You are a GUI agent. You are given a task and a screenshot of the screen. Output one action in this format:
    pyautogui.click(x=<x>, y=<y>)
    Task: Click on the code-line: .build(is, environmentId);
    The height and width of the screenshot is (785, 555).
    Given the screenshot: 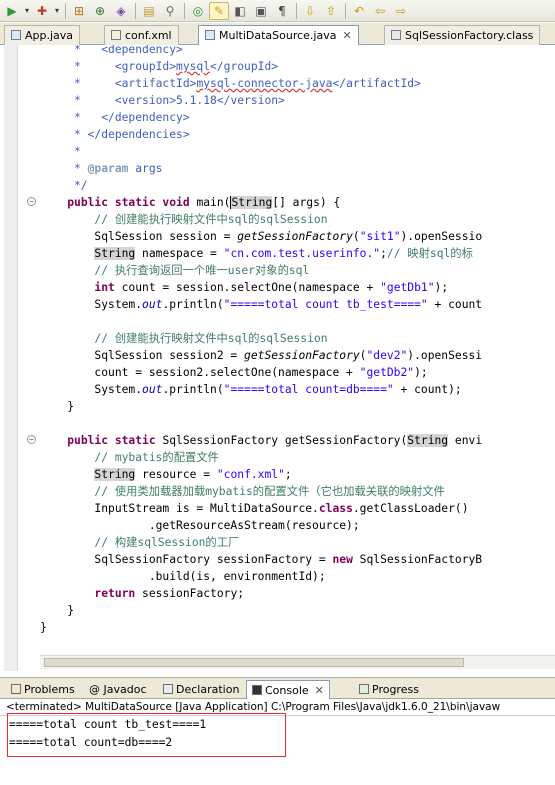 What is the action you would take?
    pyautogui.click(x=183, y=576)
    